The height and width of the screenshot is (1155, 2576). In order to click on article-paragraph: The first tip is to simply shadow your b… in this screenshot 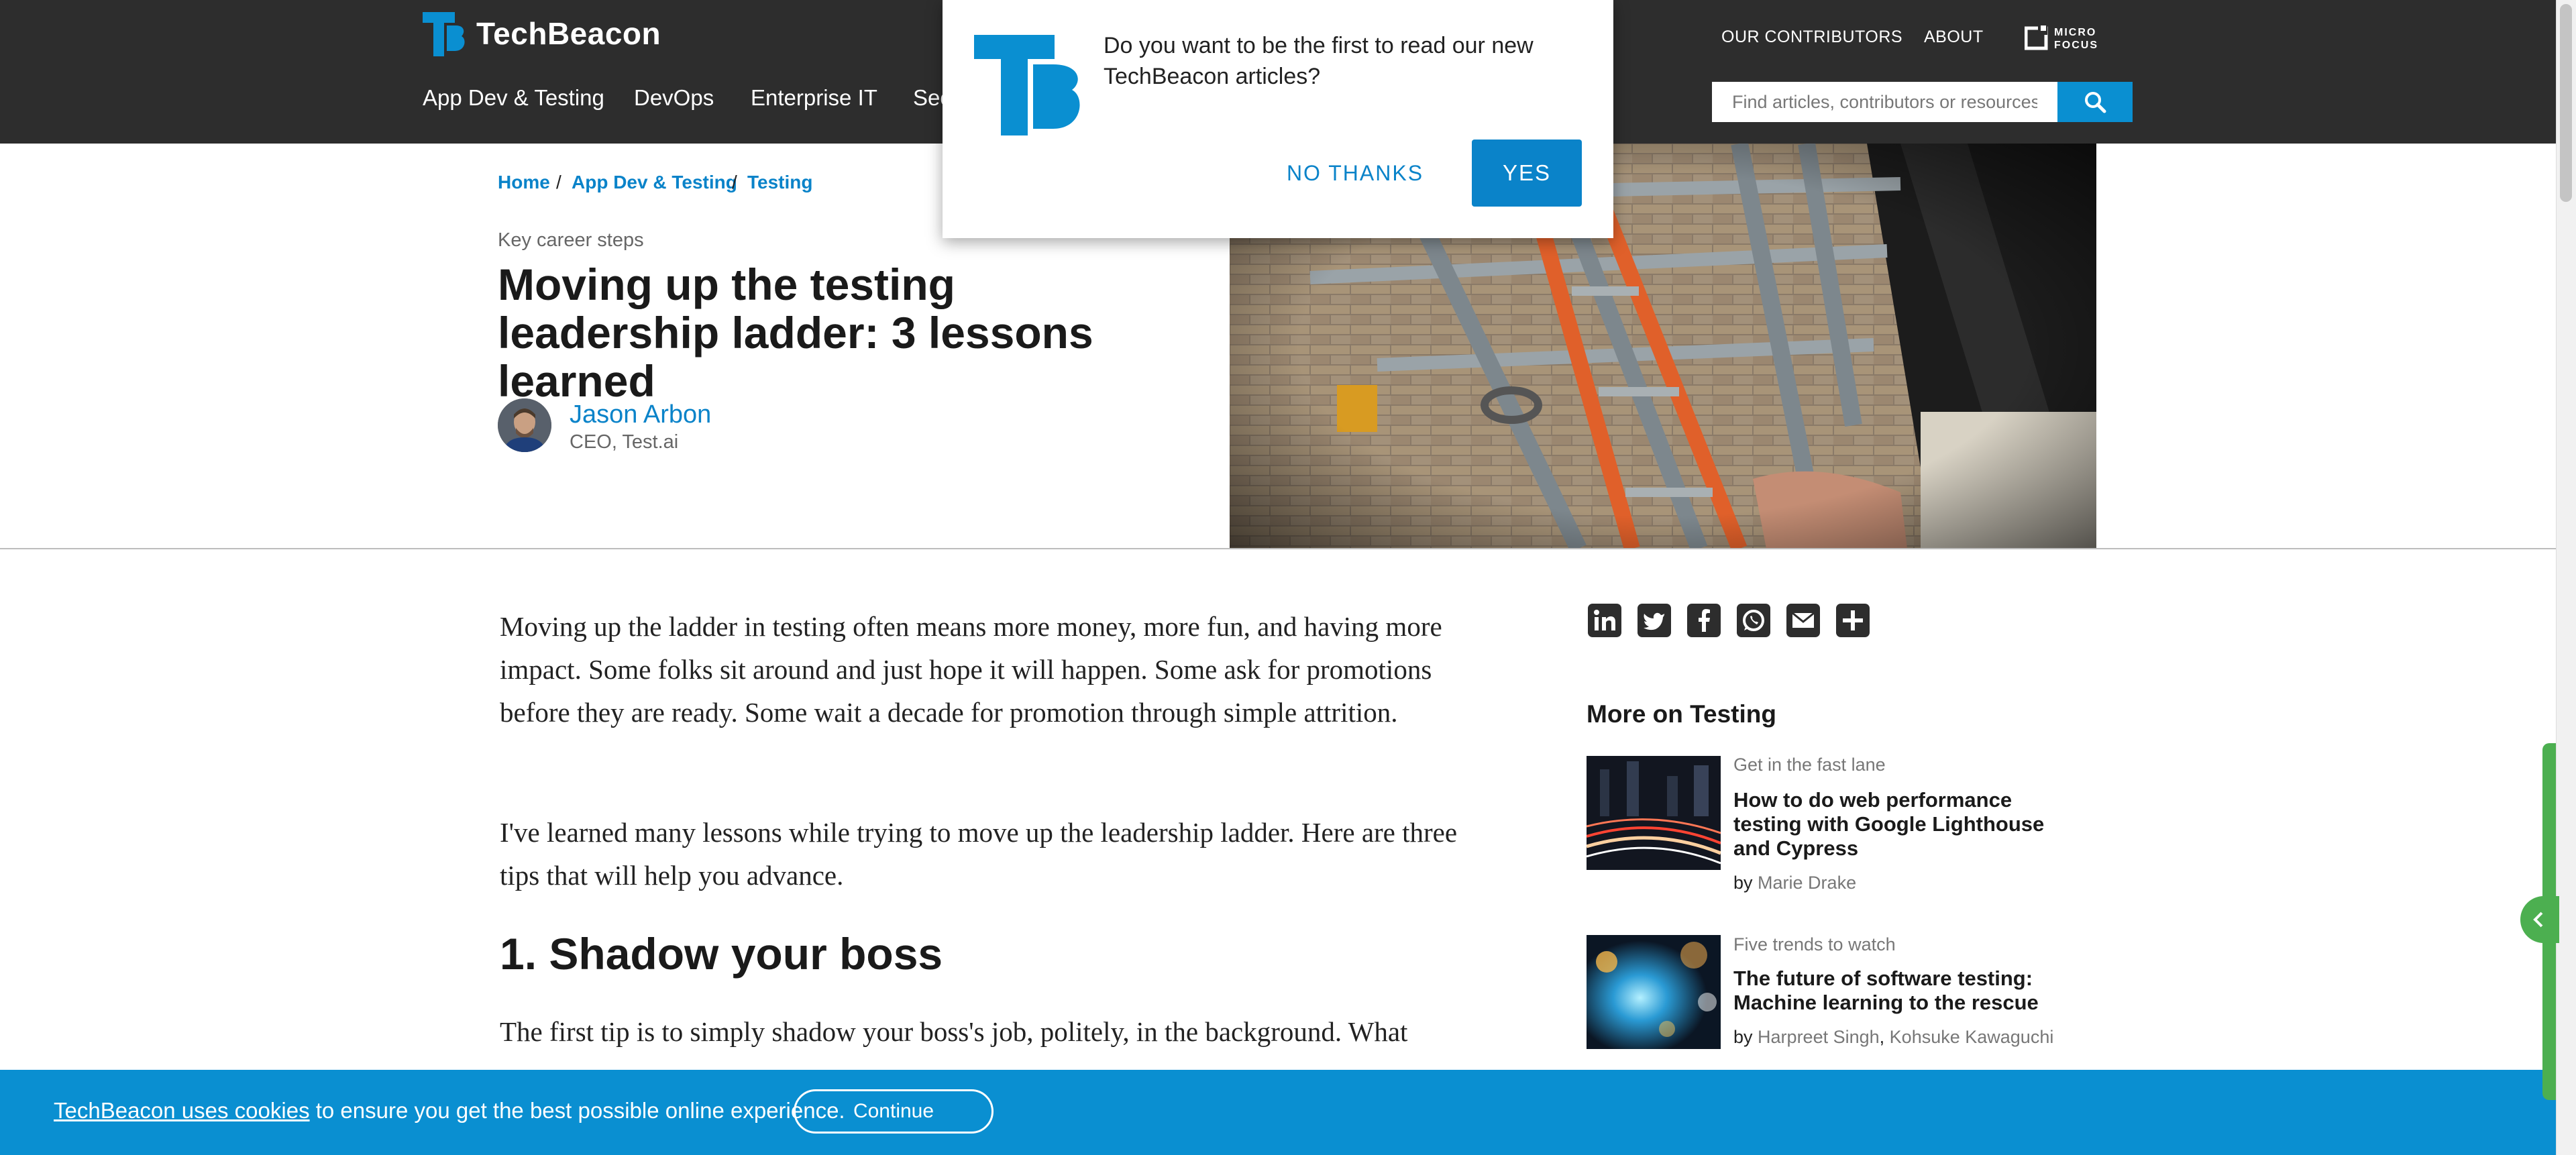, I will do `click(954, 1032)`.